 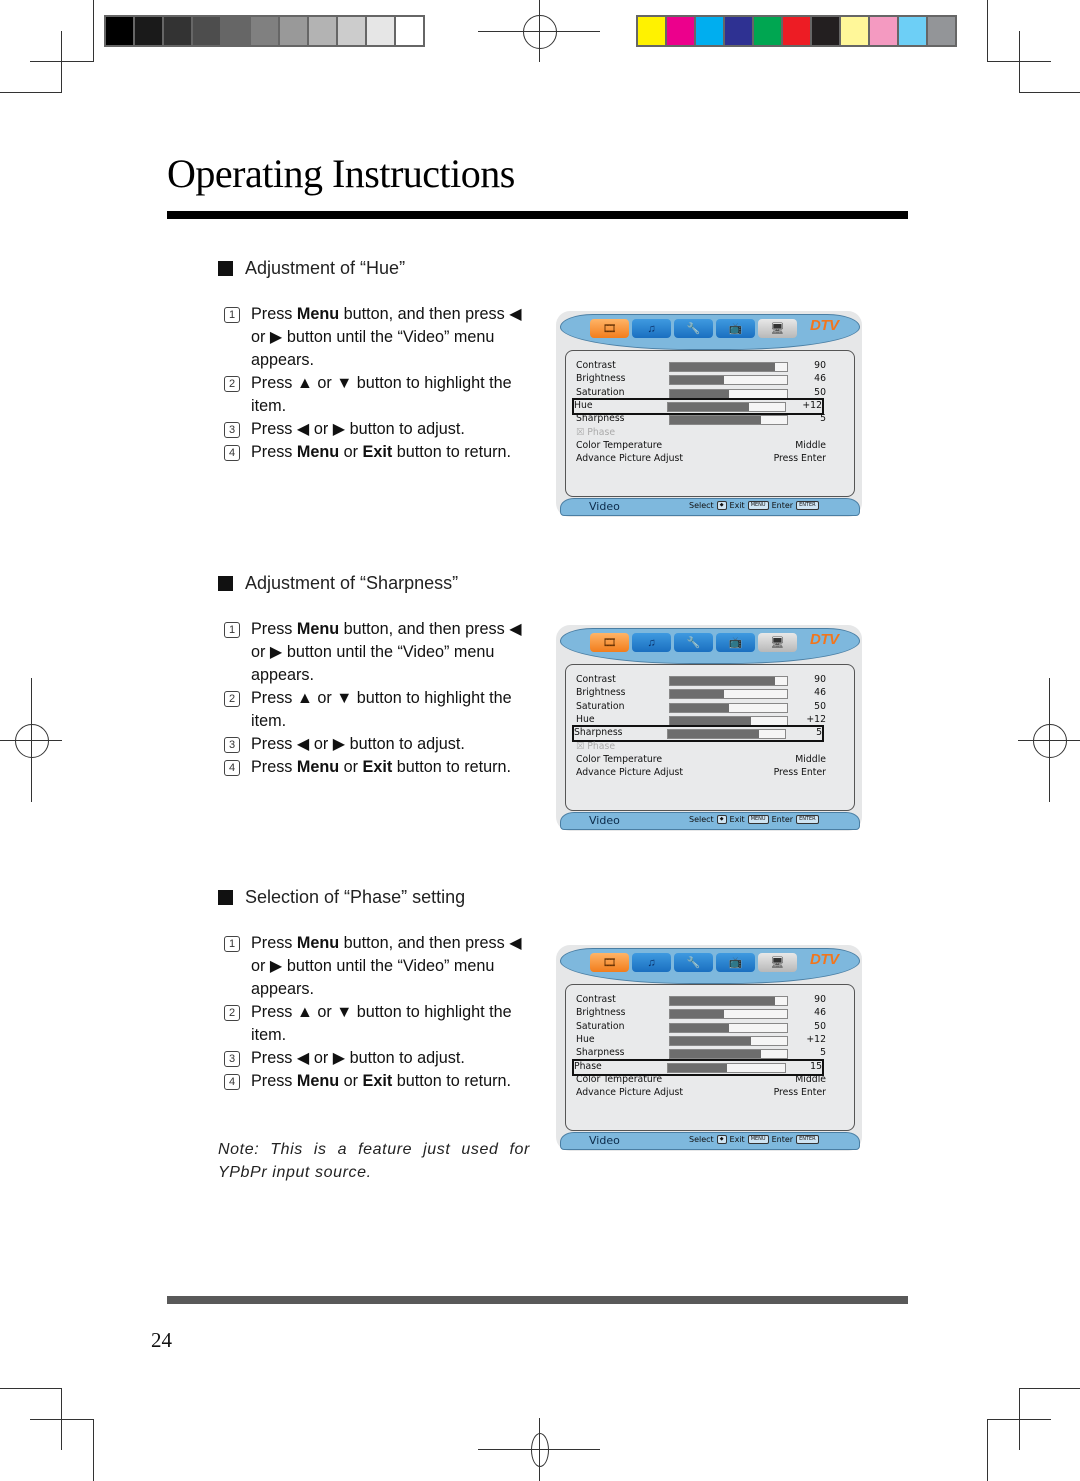 What do you see at coordinates (820, 365) in the screenshot?
I see `osd-row-value: 90` at bounding box center [820, 365].